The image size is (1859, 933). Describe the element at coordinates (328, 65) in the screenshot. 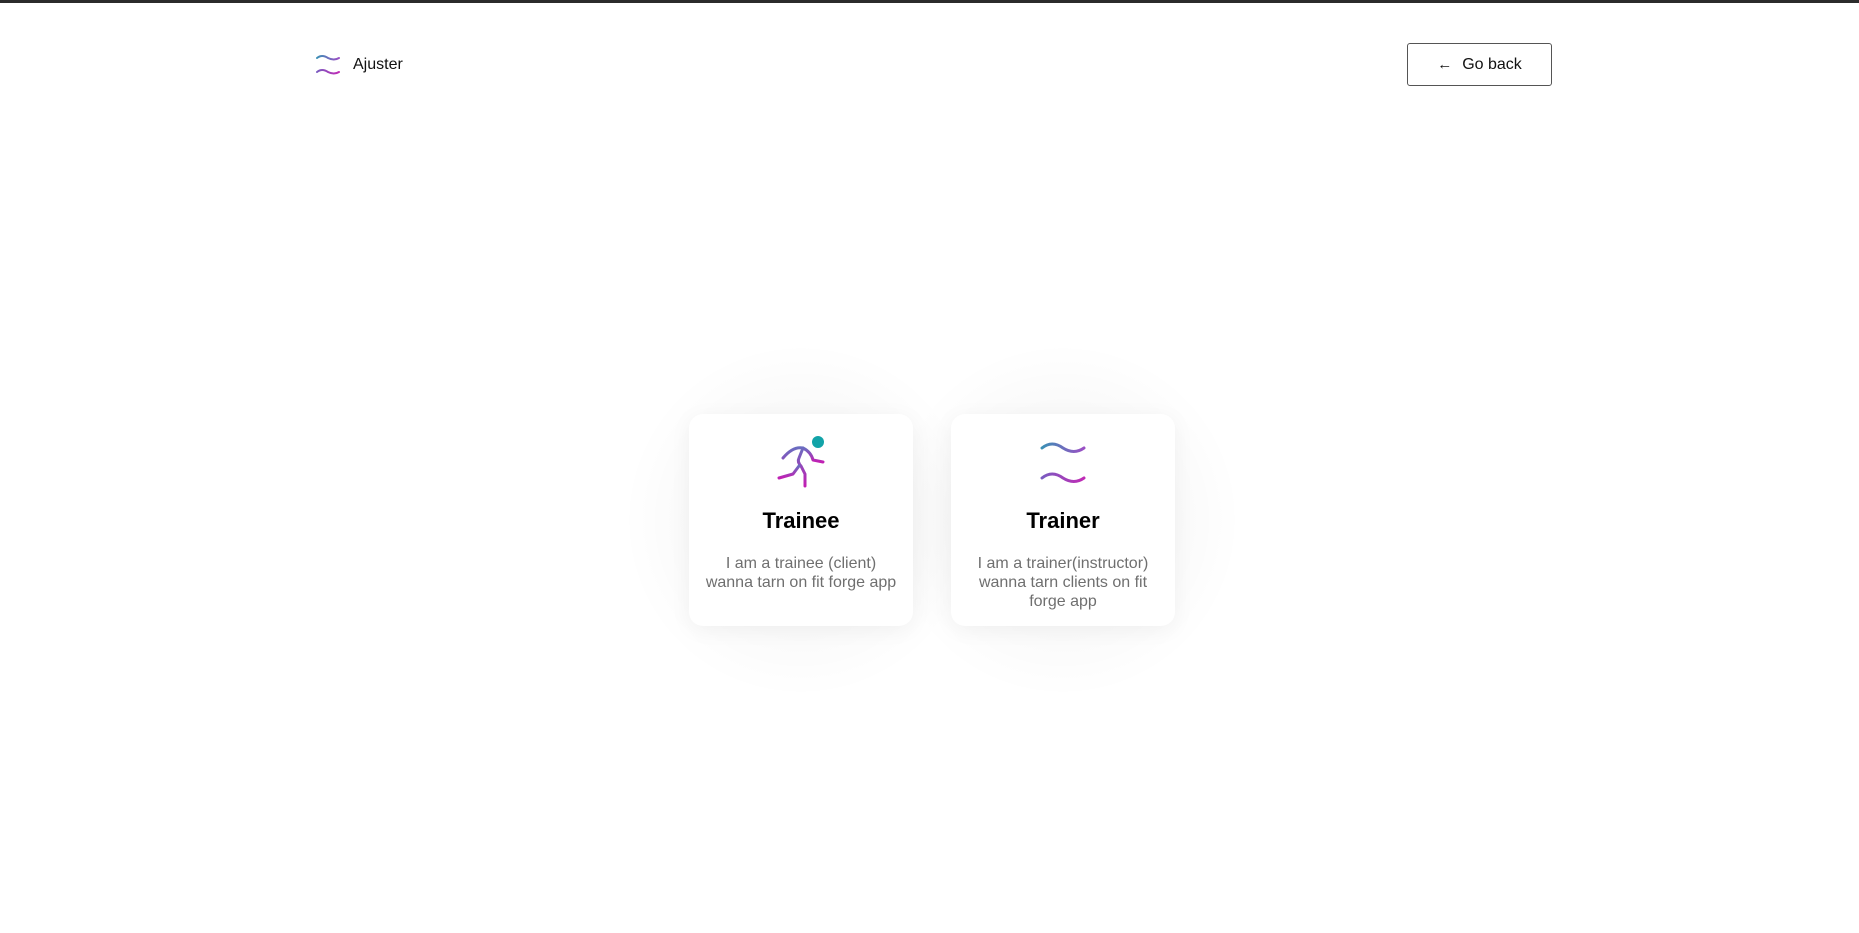

I see `dumbbells-logo-icon` at that location.